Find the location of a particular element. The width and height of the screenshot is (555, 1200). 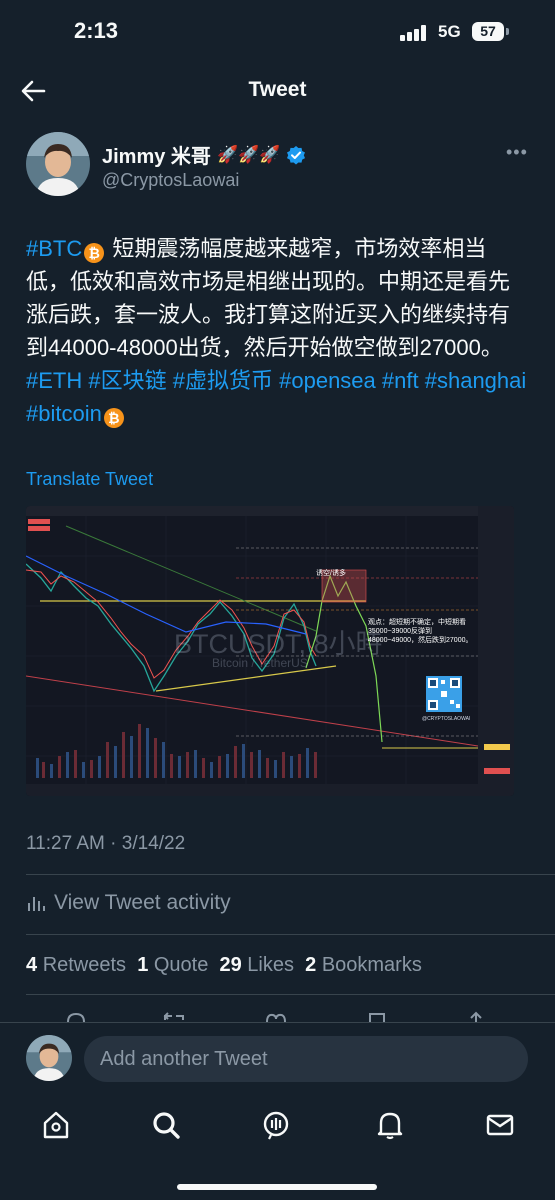

reply-bar is located at coordinates (277, 1060).